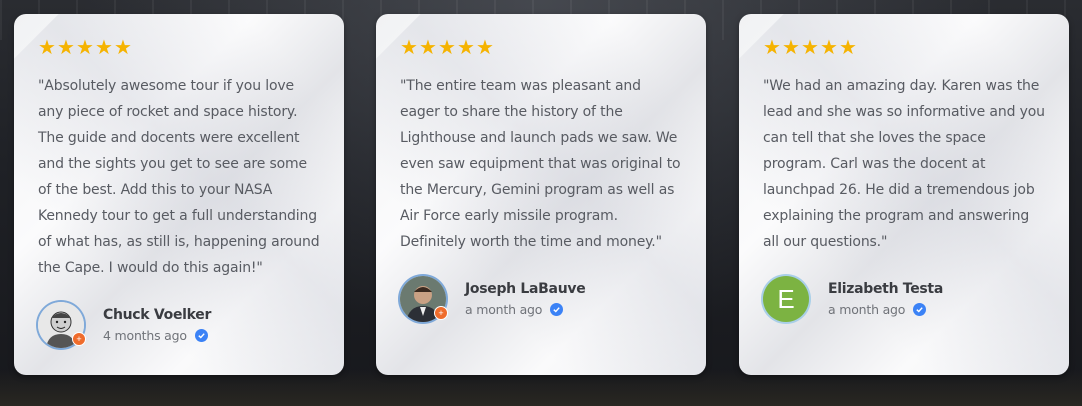 Image resolution: width=1082 pixels, height=406 pixels. What do you see at coordinates (493, 299) in the screenshot?
I see `review-author: + Joseph LaBauve a month ago` at bounding box center [493, 299].